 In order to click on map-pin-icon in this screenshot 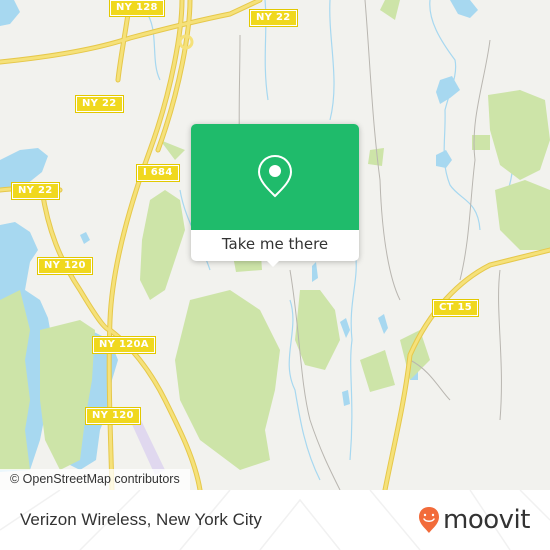, I will do `click(275, 176)`.